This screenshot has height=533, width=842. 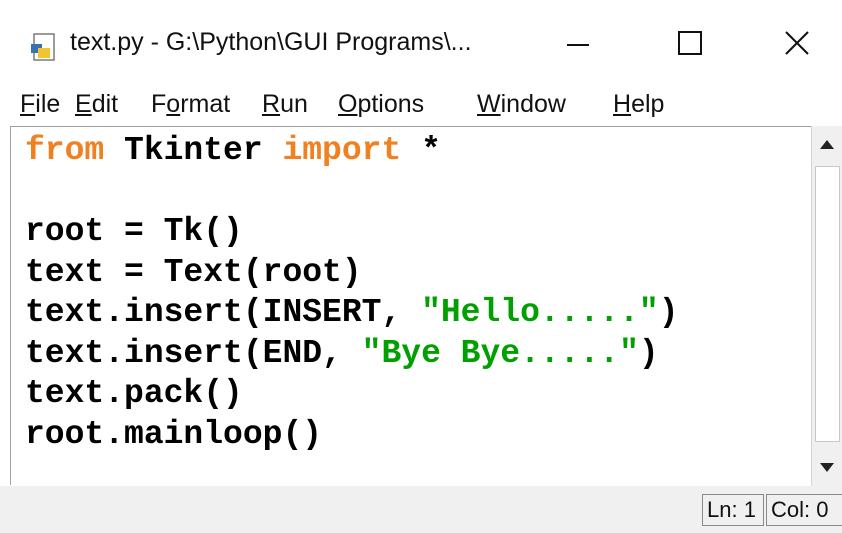 I want to click on code-token: text.pack(), so click(x=134, y=393).